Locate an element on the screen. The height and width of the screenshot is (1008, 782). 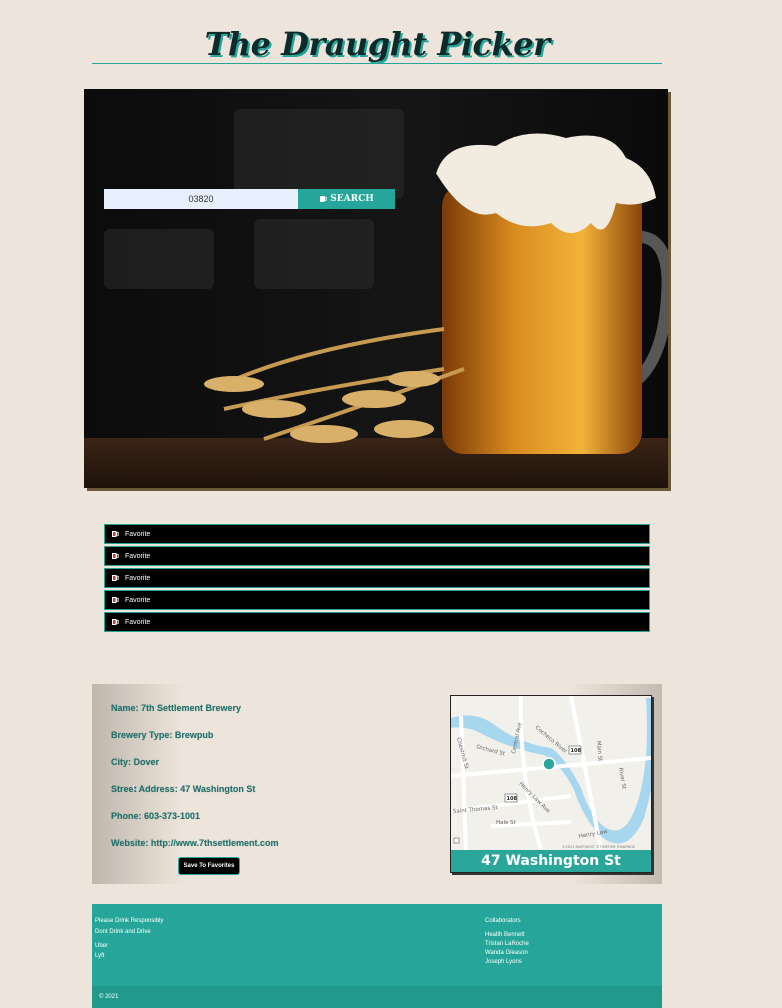
map-pin-icon is located at coordinates (549, 764).